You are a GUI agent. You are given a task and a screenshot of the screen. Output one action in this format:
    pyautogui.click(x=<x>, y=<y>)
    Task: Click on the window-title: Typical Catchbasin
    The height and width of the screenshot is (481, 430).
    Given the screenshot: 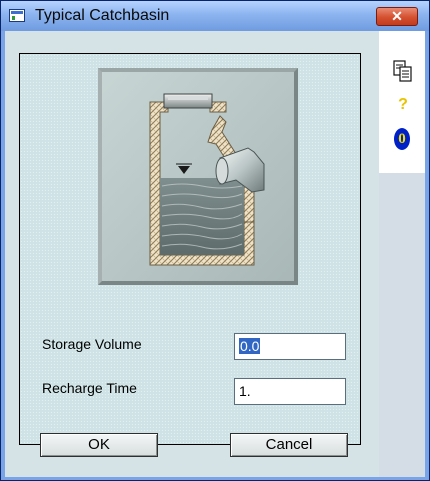 What is the action you would take?
    pyautogui.click(x=102, y=15)
    